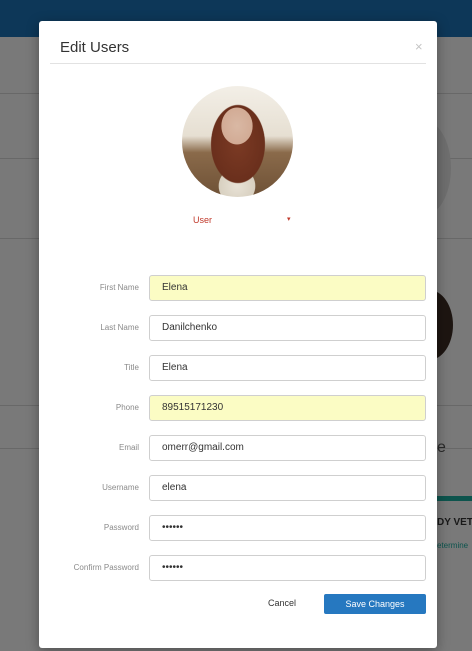 This screenshot has width=472, height=651. Describe the element at coordinates (106, 567) in the screenshot. I see `confirm-password-label: Confirm Password` at that location.